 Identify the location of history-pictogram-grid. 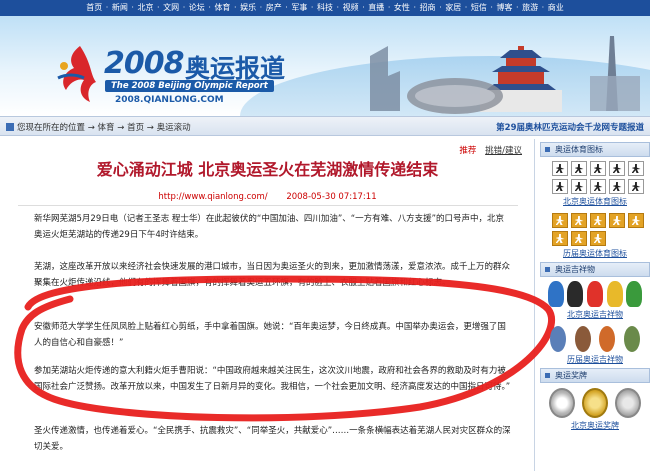
(595, 227).